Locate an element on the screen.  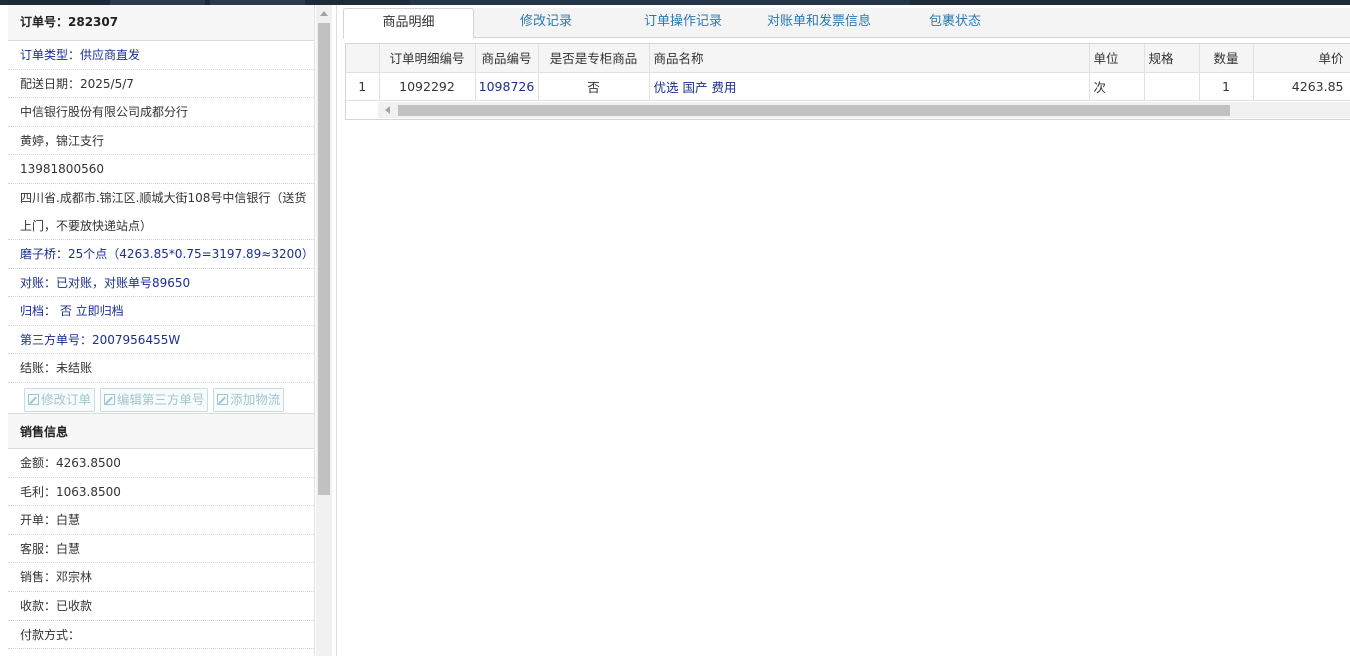
table-row: 1 1092292 1098726 否 优选 国产 费用 次 1 4263.85 is located at coordinates (848, 86).